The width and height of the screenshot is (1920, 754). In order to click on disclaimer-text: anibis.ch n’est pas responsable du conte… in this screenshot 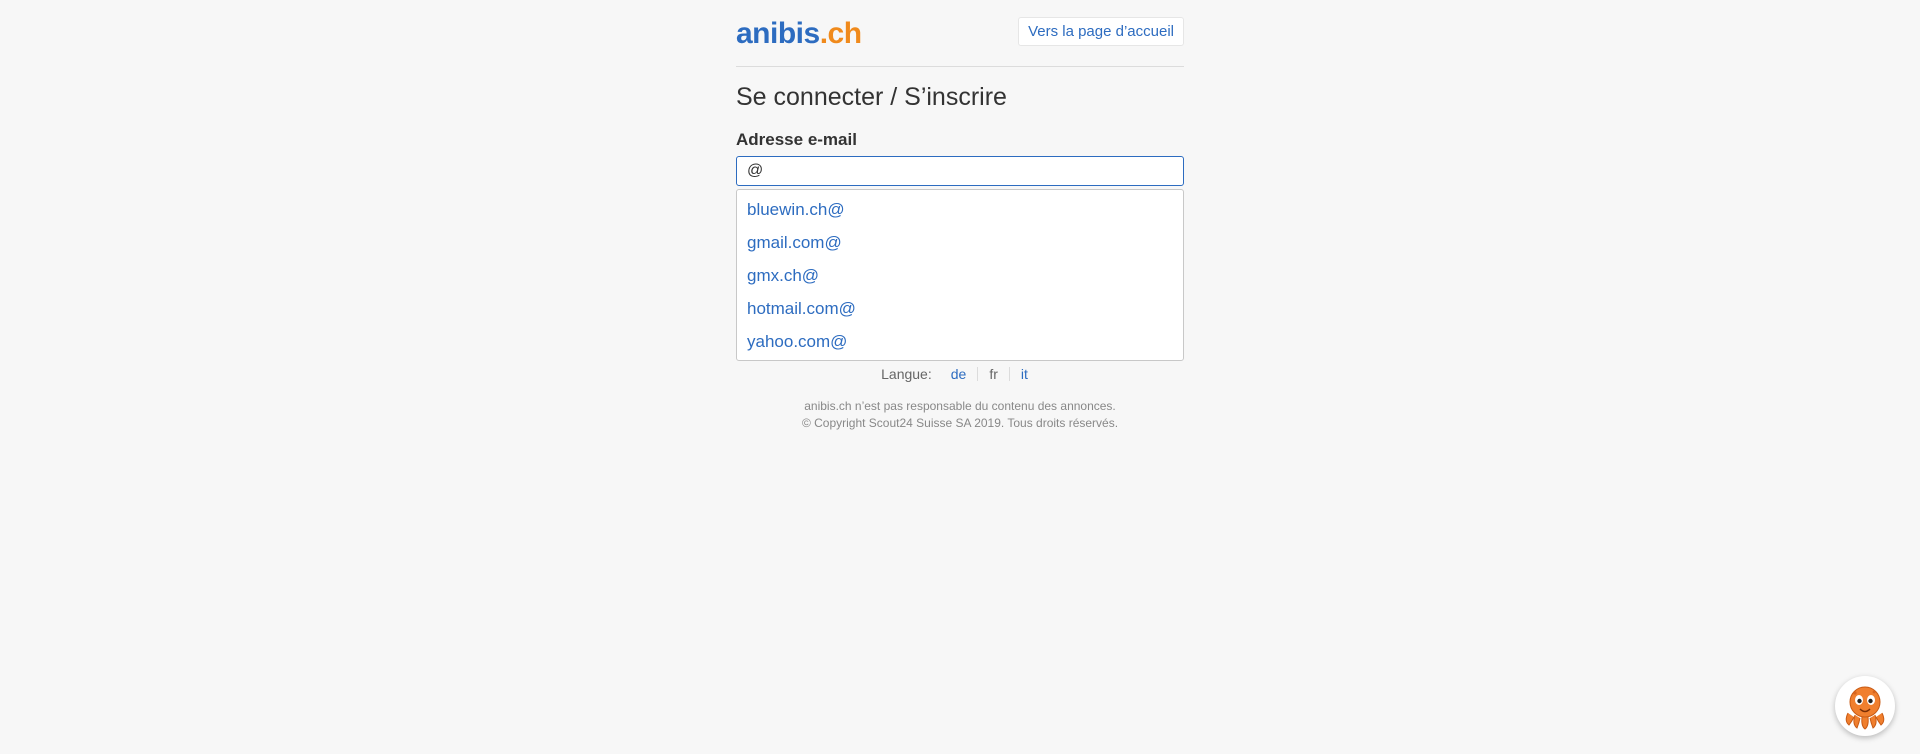, I will do `click(960, 406)`.